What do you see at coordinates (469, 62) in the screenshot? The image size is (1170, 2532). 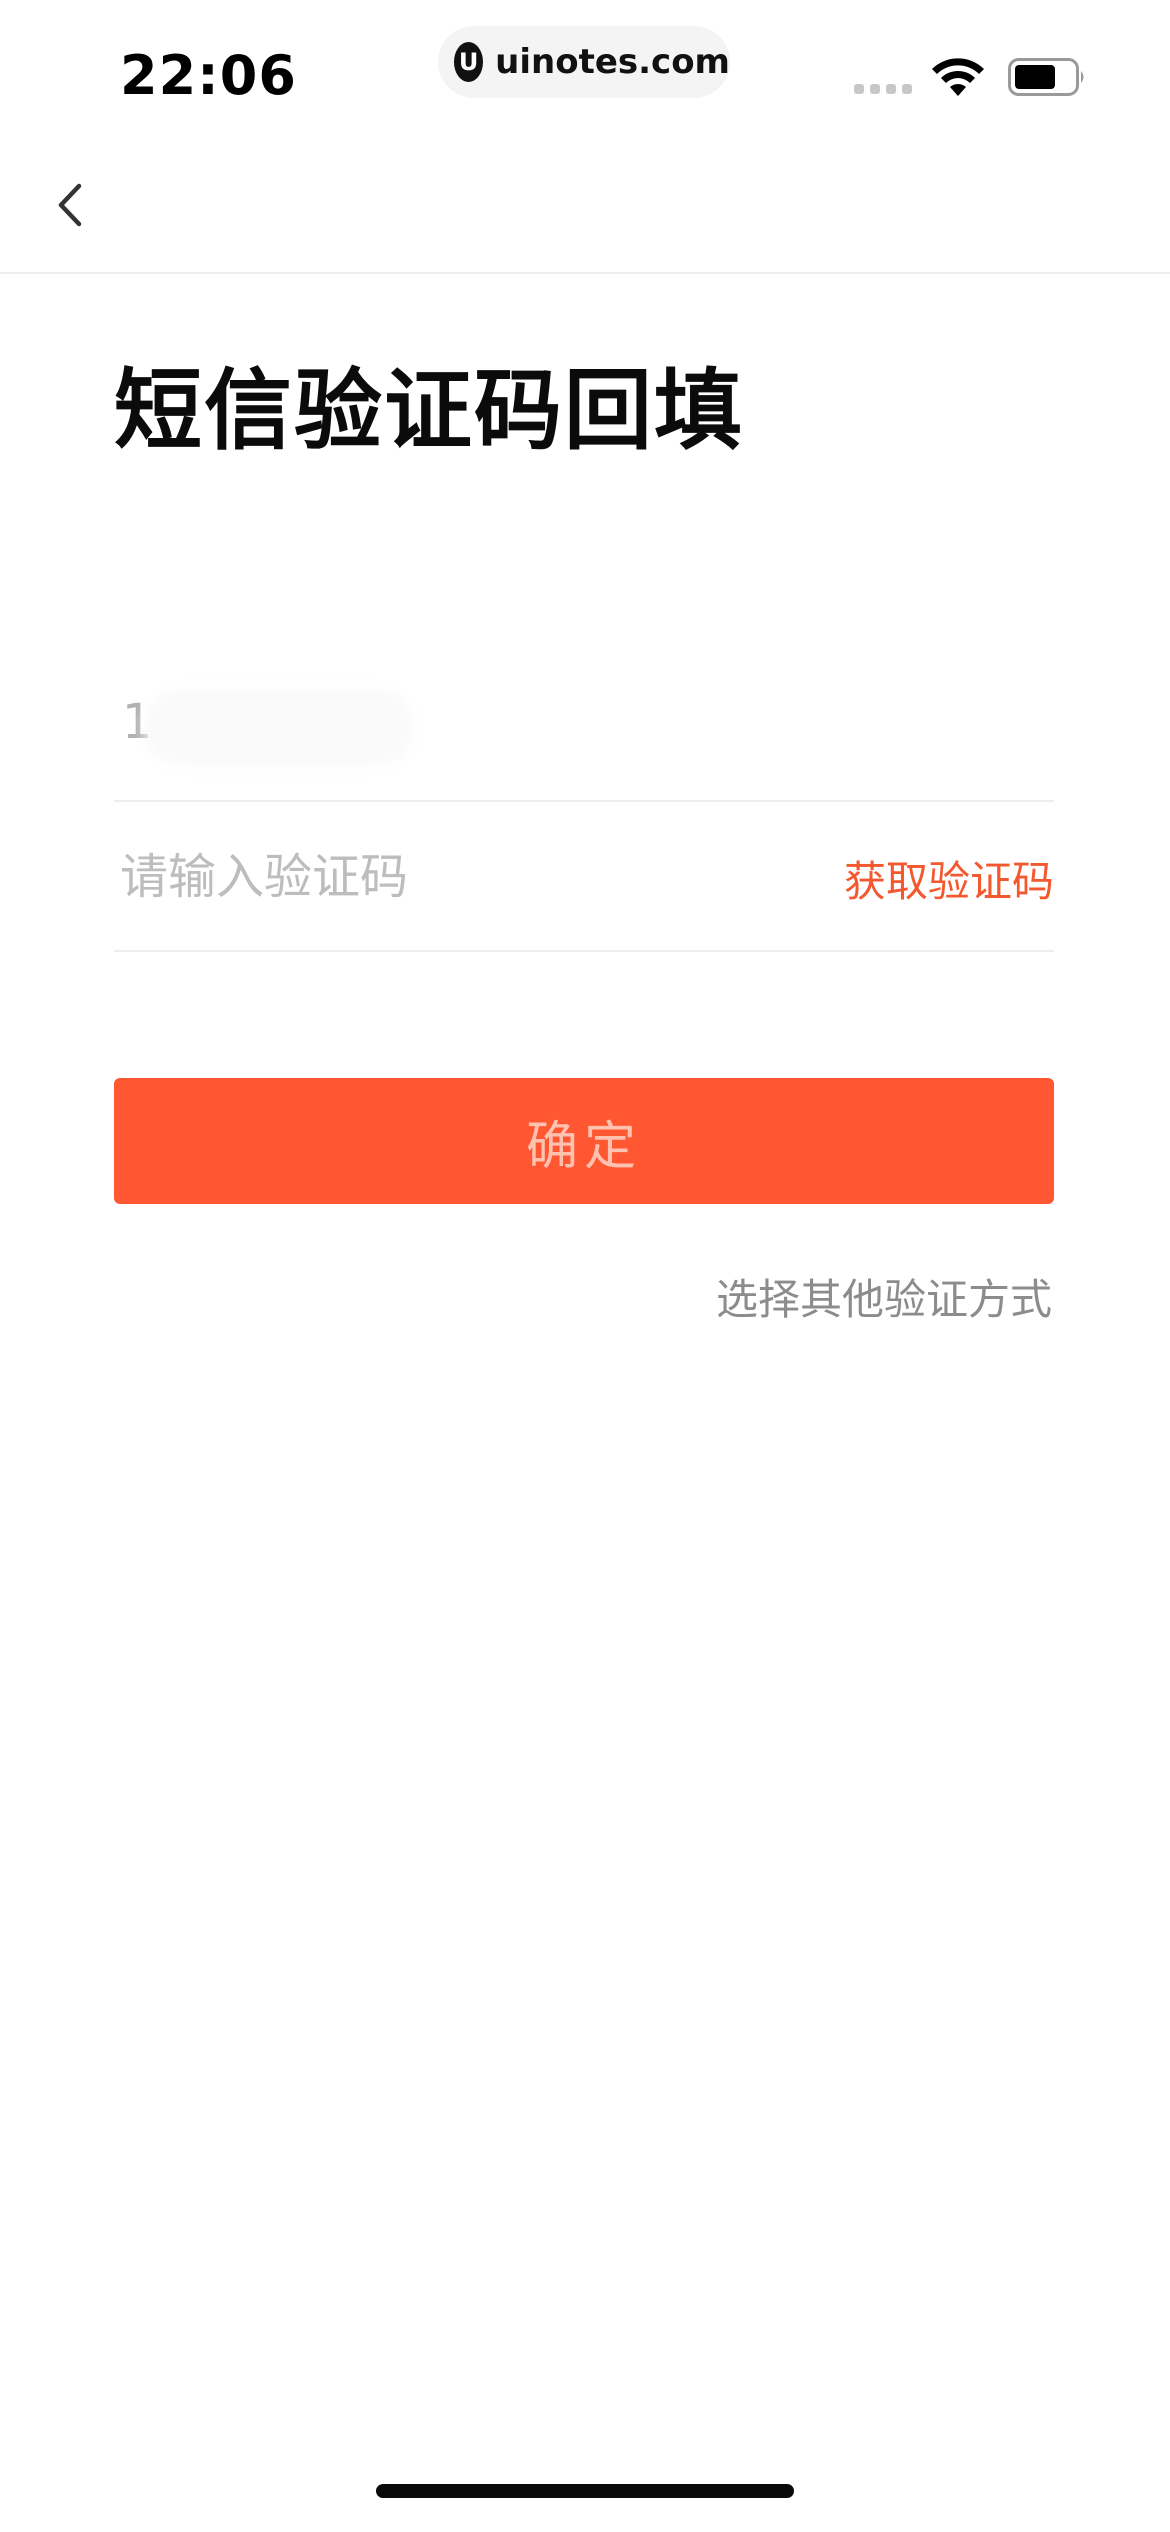 I see `site-logo-icon: U` at bounding box center [469, 62].